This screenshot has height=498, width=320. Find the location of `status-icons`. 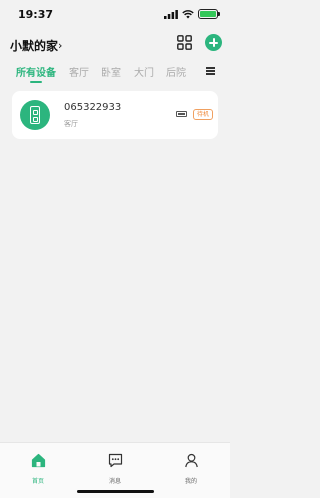

status-icons is located at coordinates (192, 14).